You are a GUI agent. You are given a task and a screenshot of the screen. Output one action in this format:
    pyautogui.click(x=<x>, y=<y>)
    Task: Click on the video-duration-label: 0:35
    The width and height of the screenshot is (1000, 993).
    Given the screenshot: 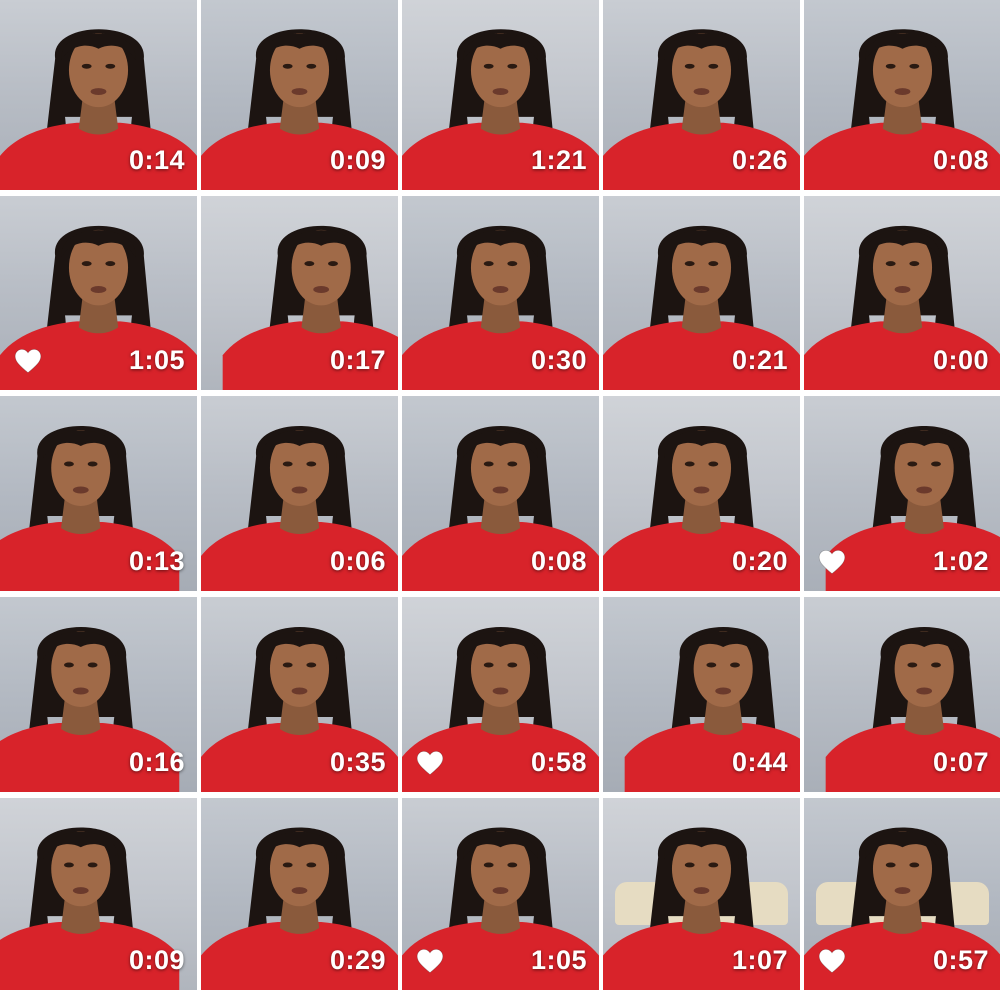 What is the action you would take?
    pyautogui.click(x=357, y=762)
    